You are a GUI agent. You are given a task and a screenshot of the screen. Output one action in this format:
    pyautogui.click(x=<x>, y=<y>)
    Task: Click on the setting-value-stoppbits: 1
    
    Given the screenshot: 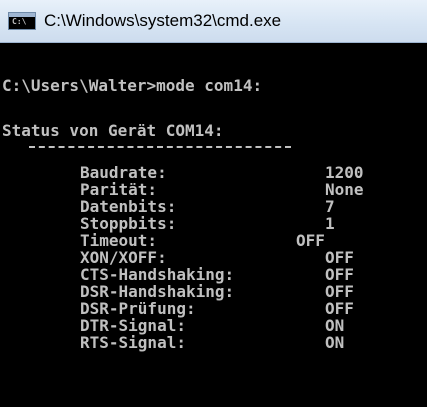 What is the action you would take?
    pyautogui.click(x=330, y=223)
    